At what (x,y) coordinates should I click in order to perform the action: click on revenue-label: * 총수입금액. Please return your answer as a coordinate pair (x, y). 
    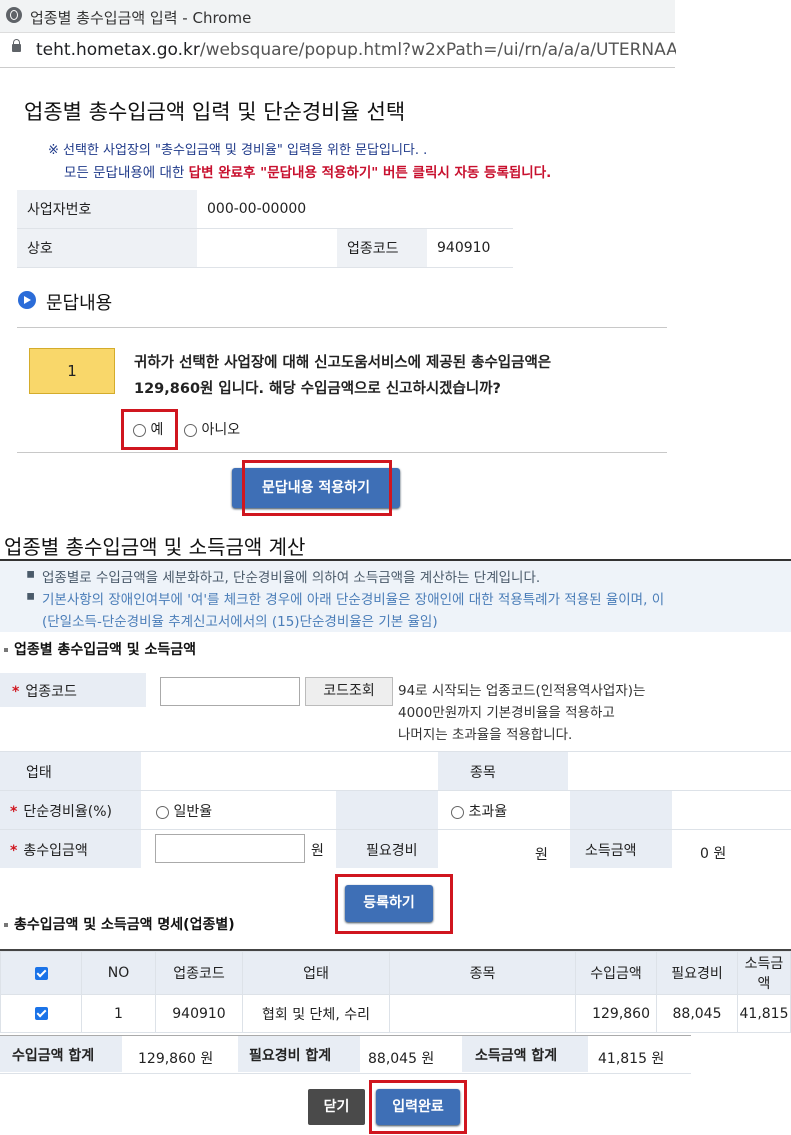
    Looking at the image, I should click on (49, 850).